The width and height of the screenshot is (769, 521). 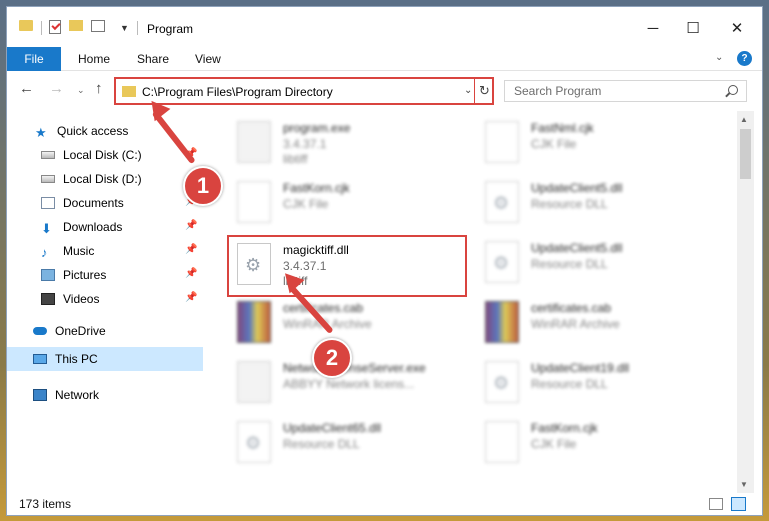 I want to click on nav-item-downloads: ⬇ Downloads, so click(x=81, y=227).